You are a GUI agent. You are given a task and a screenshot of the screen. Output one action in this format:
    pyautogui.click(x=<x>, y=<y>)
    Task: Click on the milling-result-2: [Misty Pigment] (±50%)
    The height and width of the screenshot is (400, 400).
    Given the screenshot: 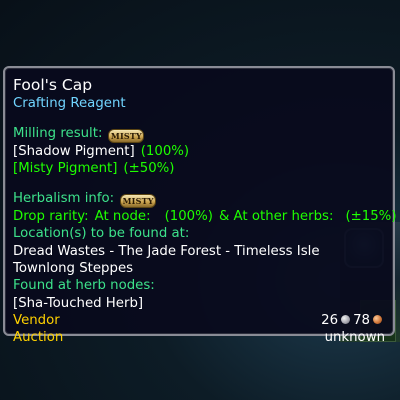 What is the action you would take?
    pyautogui.click(x=94, y=169)
    